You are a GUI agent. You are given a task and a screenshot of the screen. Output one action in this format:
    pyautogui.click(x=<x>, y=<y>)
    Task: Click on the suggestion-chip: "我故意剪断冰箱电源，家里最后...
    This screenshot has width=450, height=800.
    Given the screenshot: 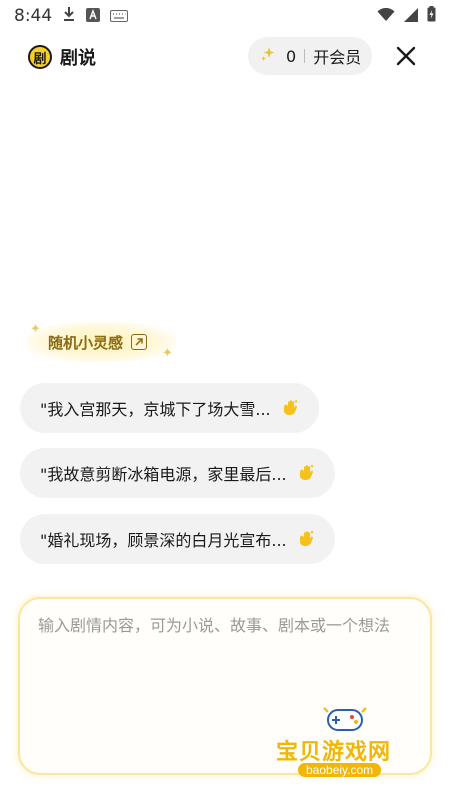 What is the action you would take?
    pyautogui.click(x=177, y=473)
    